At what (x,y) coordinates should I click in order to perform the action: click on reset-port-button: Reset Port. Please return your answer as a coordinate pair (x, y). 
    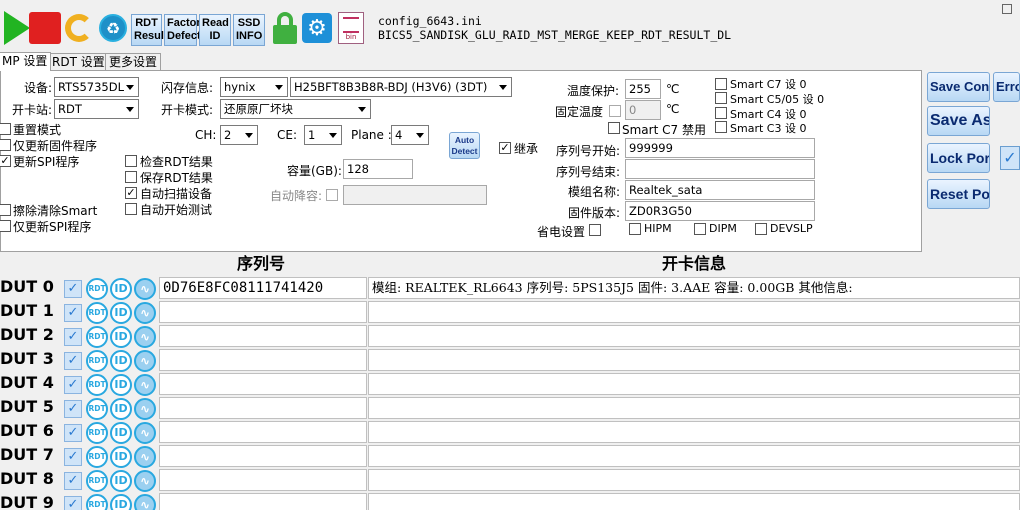
    Looking at the image, I should click on (958, 194).